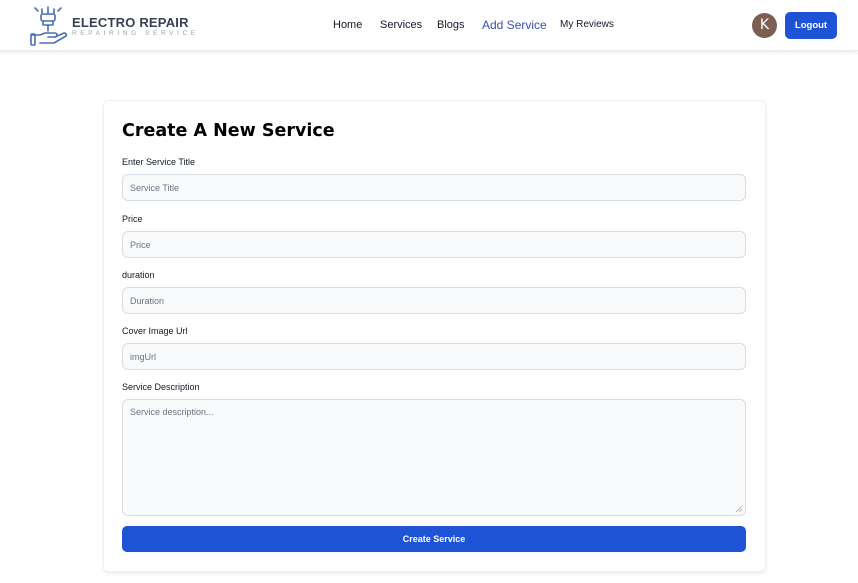 Image resolution: width=858 pixels, height=583 pixels. Describe the element at coordinates (811, 25) in the screenshot. I see `logout-button: Logout` at that location.